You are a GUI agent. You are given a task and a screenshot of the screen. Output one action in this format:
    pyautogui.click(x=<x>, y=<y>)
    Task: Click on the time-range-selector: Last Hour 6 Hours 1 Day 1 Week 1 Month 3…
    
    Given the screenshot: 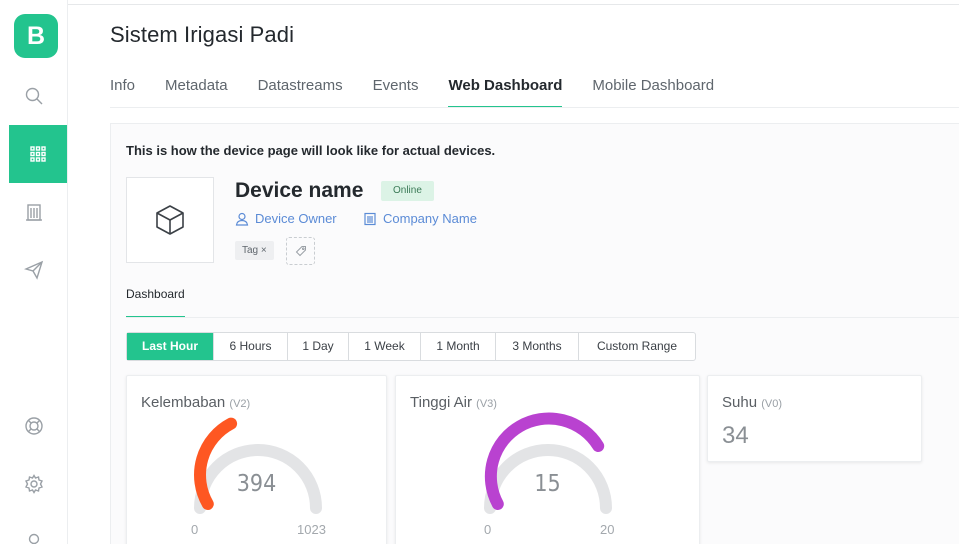 What is the action you would take?
    pyautogui.click(x=411, y=346)
    